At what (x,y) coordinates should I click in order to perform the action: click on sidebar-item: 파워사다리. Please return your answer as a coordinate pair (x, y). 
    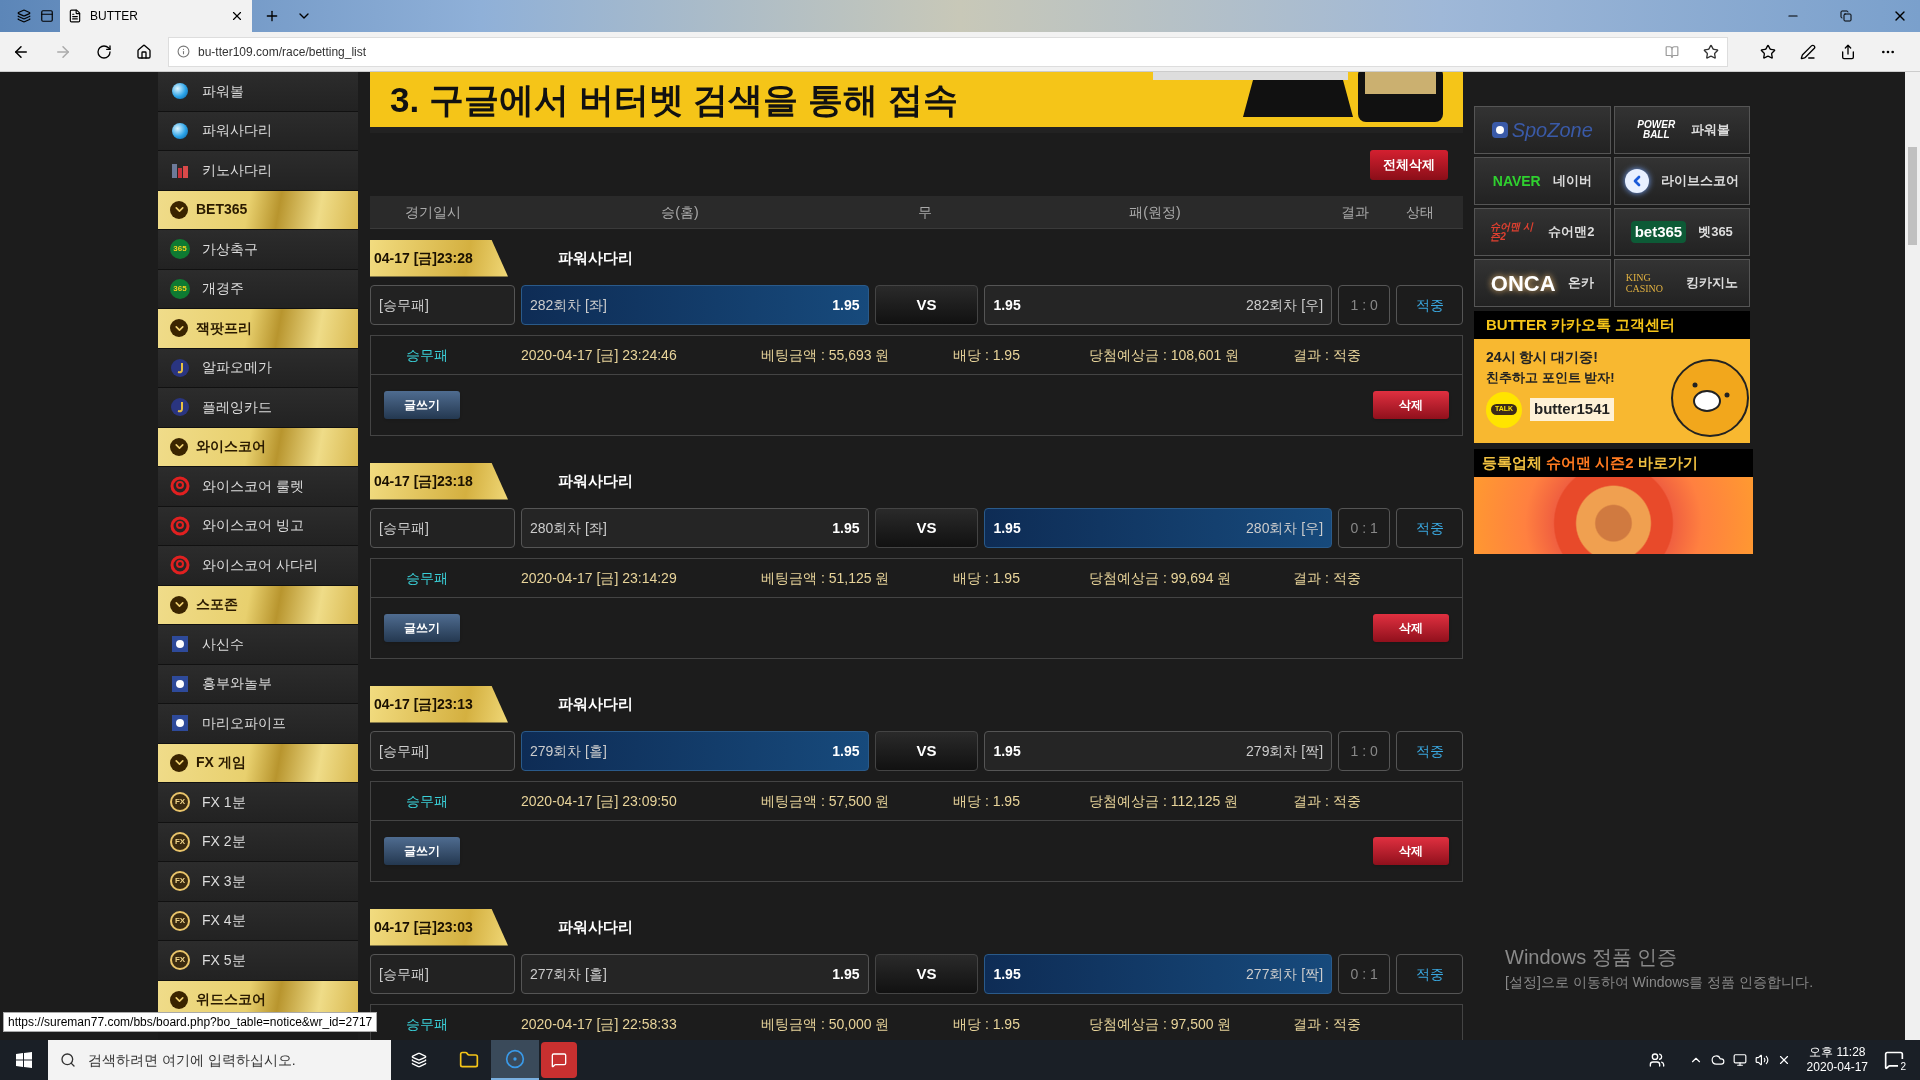
    Looking at the image, I should click on (258, 131).